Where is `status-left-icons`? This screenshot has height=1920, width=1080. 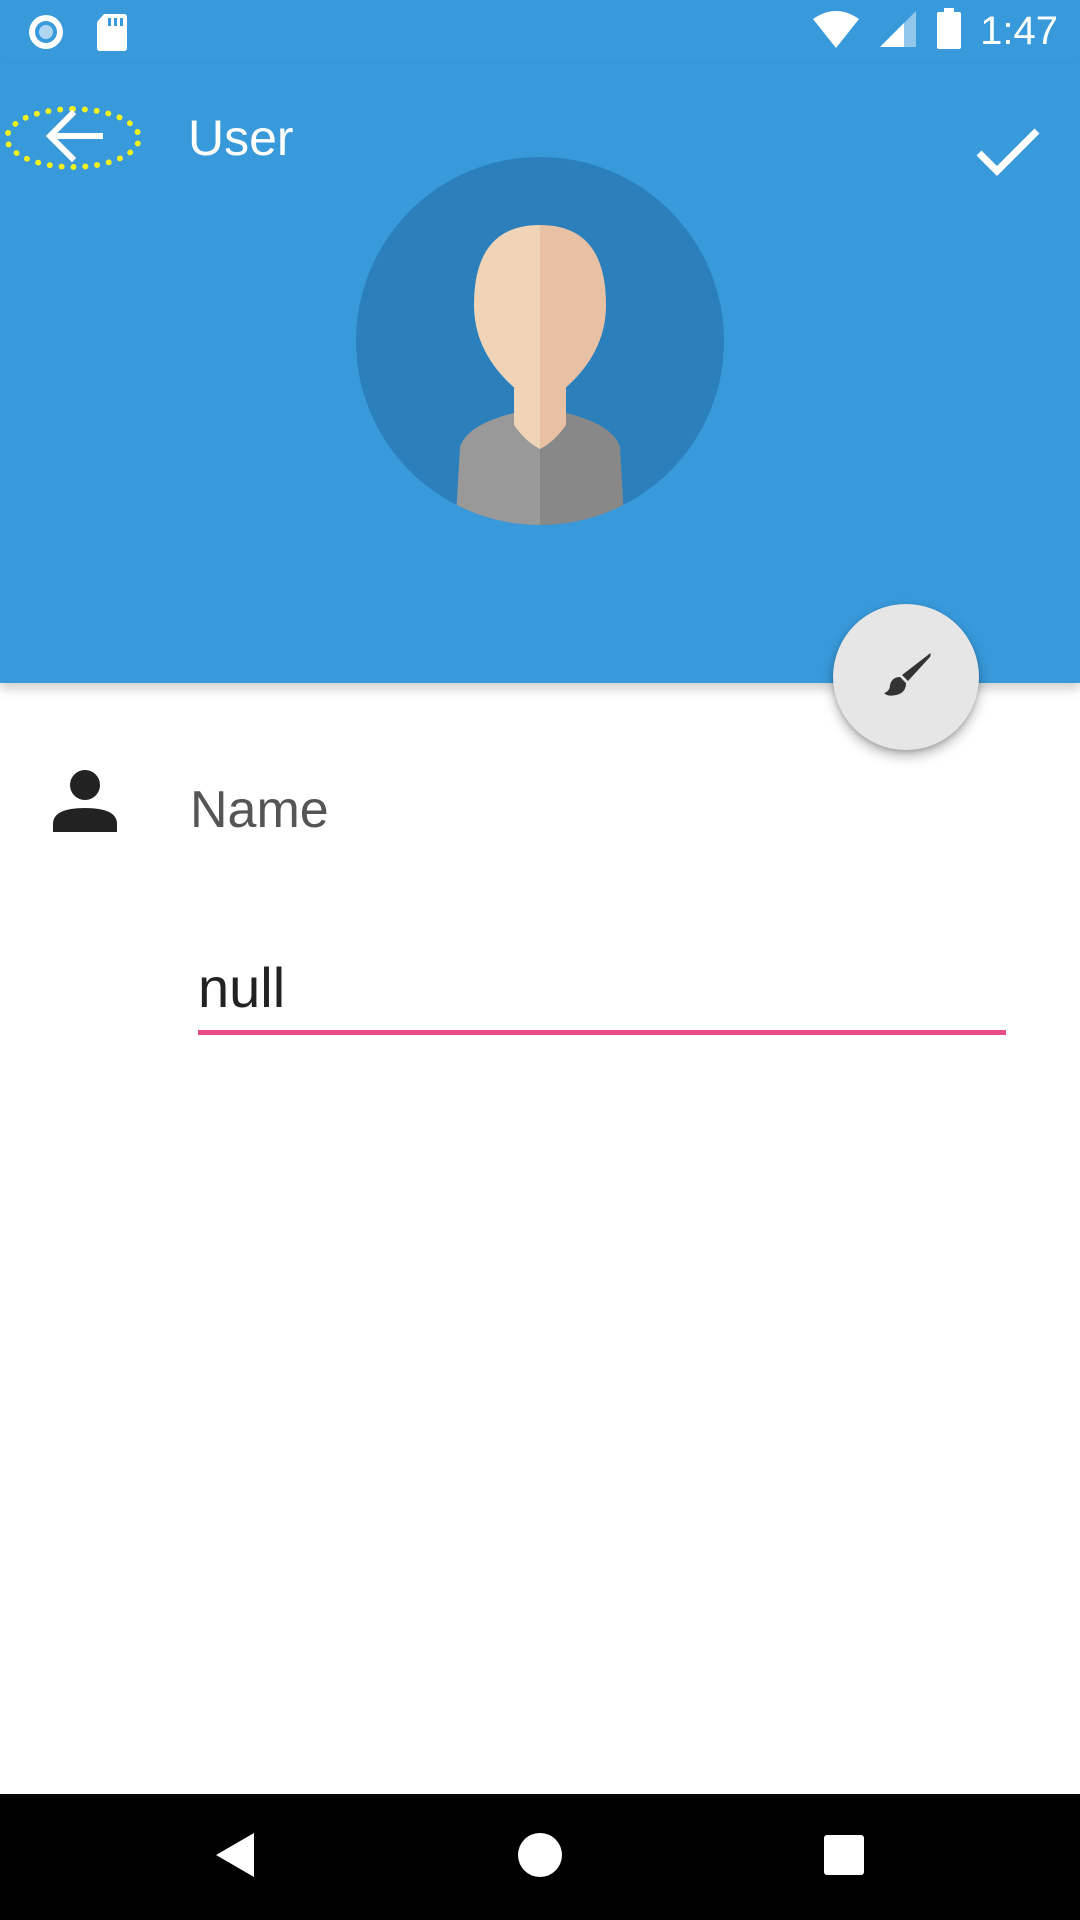
status-left-icons is located at coordinates (77, 34).